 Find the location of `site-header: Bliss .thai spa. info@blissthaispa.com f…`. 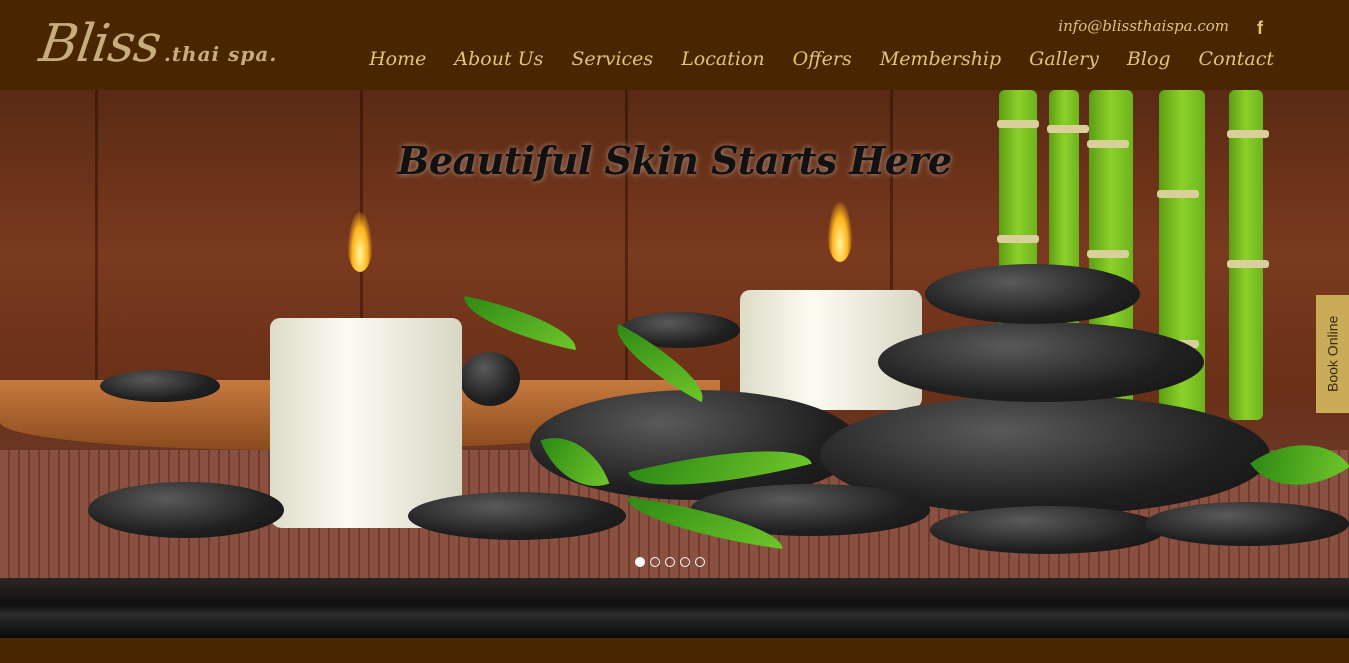

site-header: Bliss .thai spa. info@blissthaispa.com f… is located at coordinates (674, 45).